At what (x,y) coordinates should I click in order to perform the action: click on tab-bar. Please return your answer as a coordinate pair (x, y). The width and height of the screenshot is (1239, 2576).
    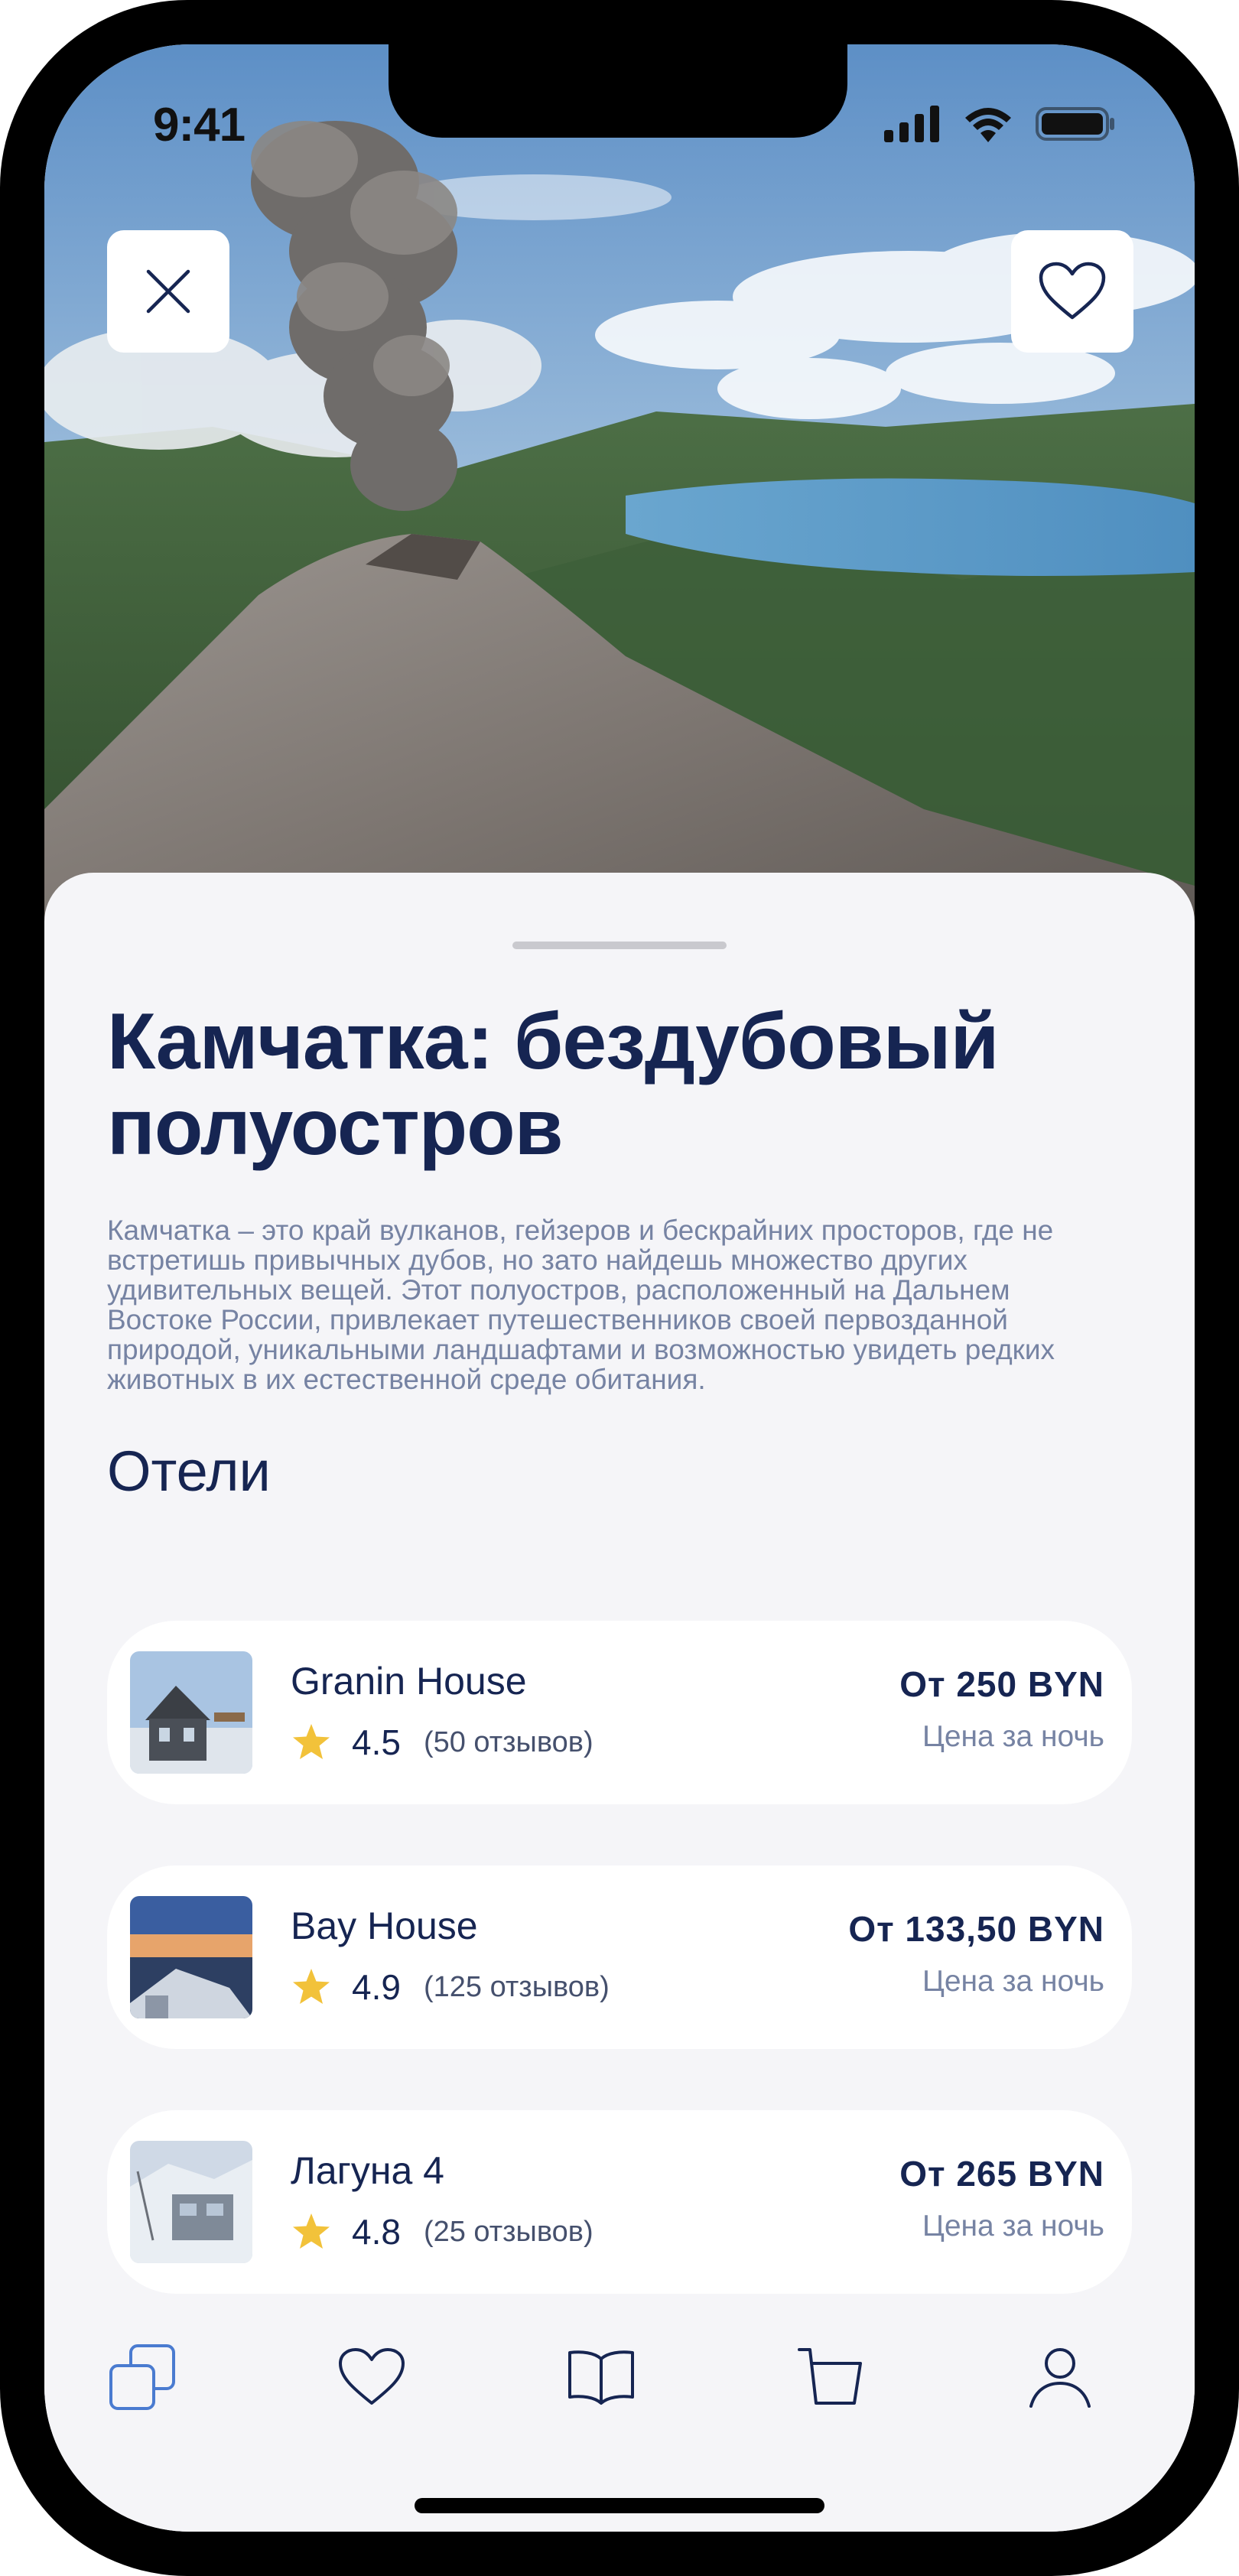
    Looking at the image, I should click on (620, 2377).